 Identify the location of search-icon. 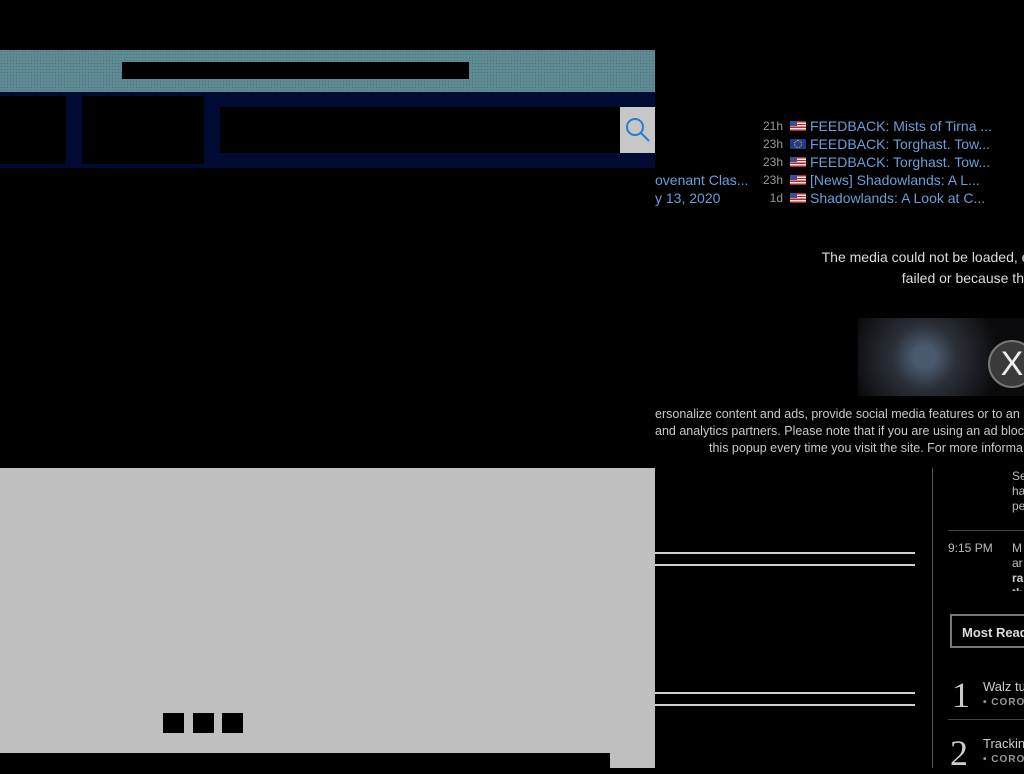
(637, 130).